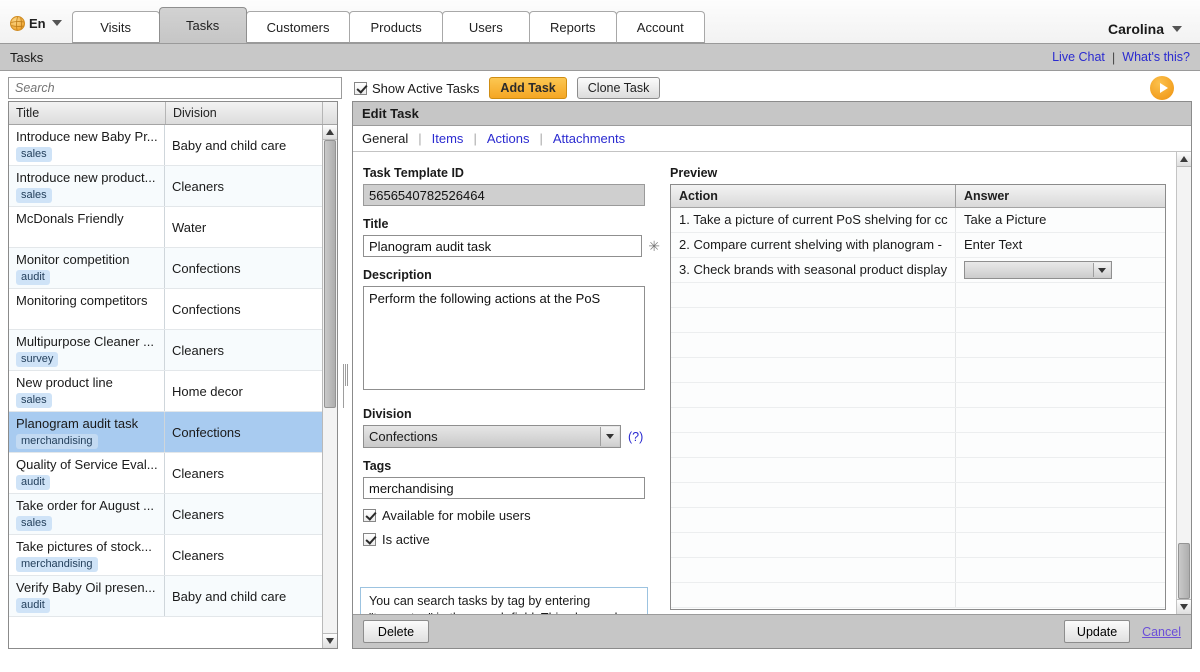 This screenshot has height=672, width=1200. I want to click on edit-task-footer: Delete Update Cancel, so click(772, 631).